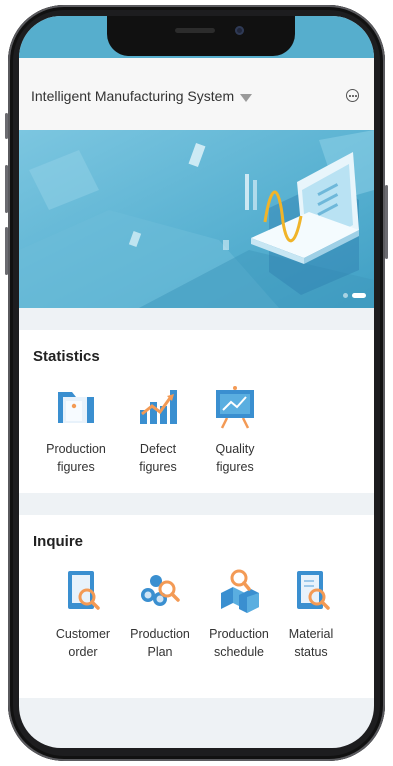 The height and width of the screenshot is (766, 393). I want to click on material-status-label-2: status, so click(311, 652).